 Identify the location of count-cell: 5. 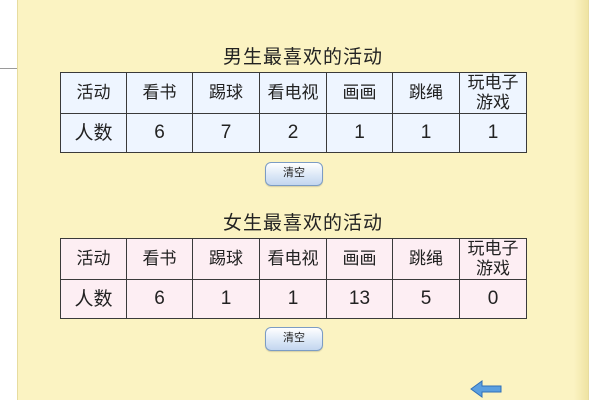
(426, 299).